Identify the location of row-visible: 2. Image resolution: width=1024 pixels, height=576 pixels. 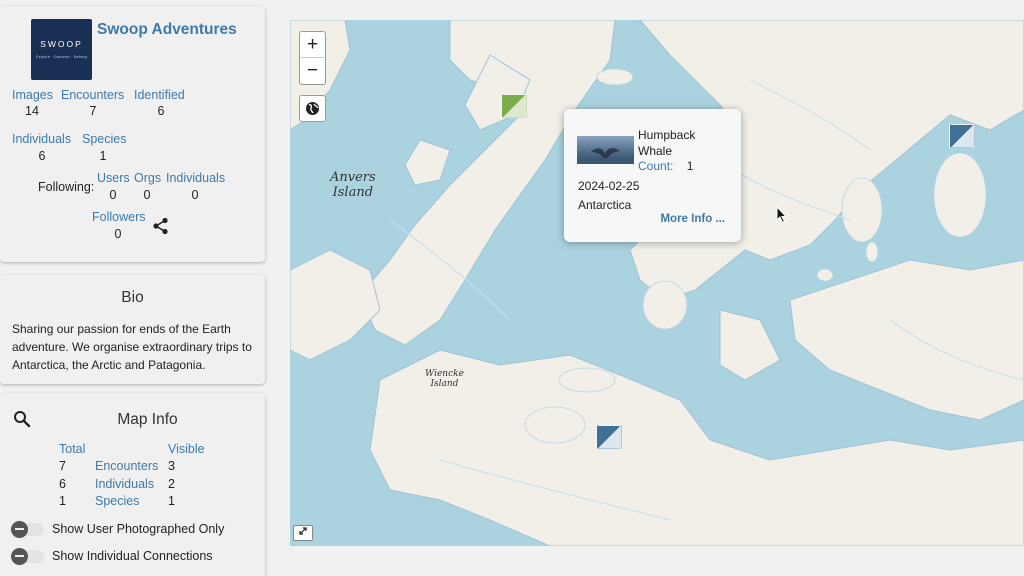
(171, 484).